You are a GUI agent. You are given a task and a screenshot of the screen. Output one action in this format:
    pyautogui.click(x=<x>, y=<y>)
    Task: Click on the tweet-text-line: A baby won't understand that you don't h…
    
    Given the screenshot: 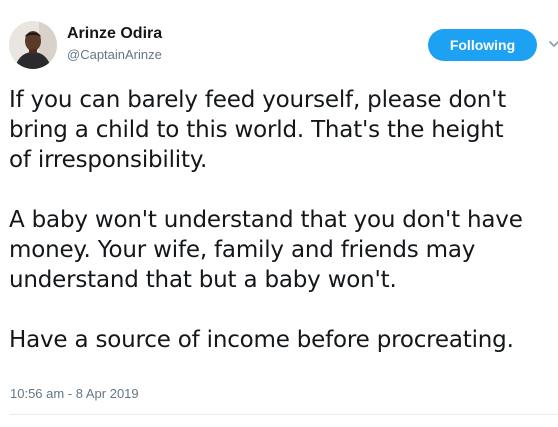 What is the action you would take?
    pyautogui.click(x=266, y=220)
    